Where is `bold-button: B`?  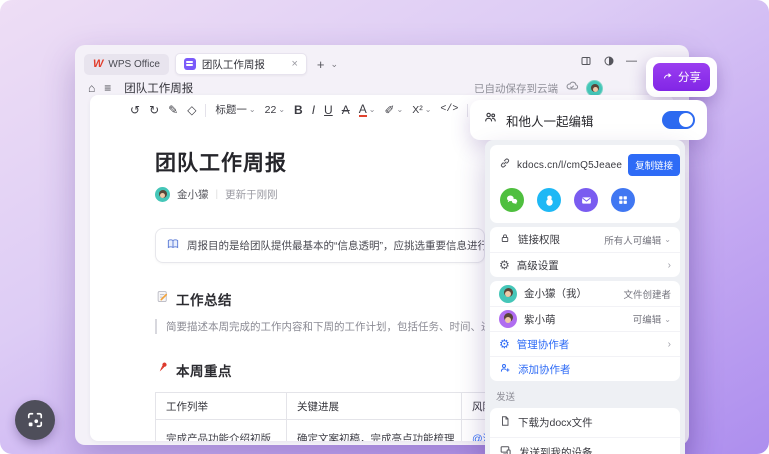
bold-button: B is located at coordinates (298, 110).